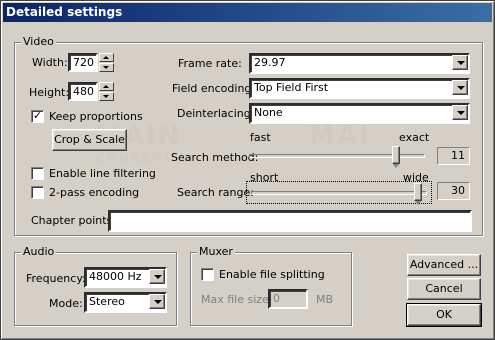 This screenshot has width=495, height=340. What do you see at coordinates (106, 57) in the screenshot?
I see `width-up-arrow-icon` at bounding box center [106, 57].